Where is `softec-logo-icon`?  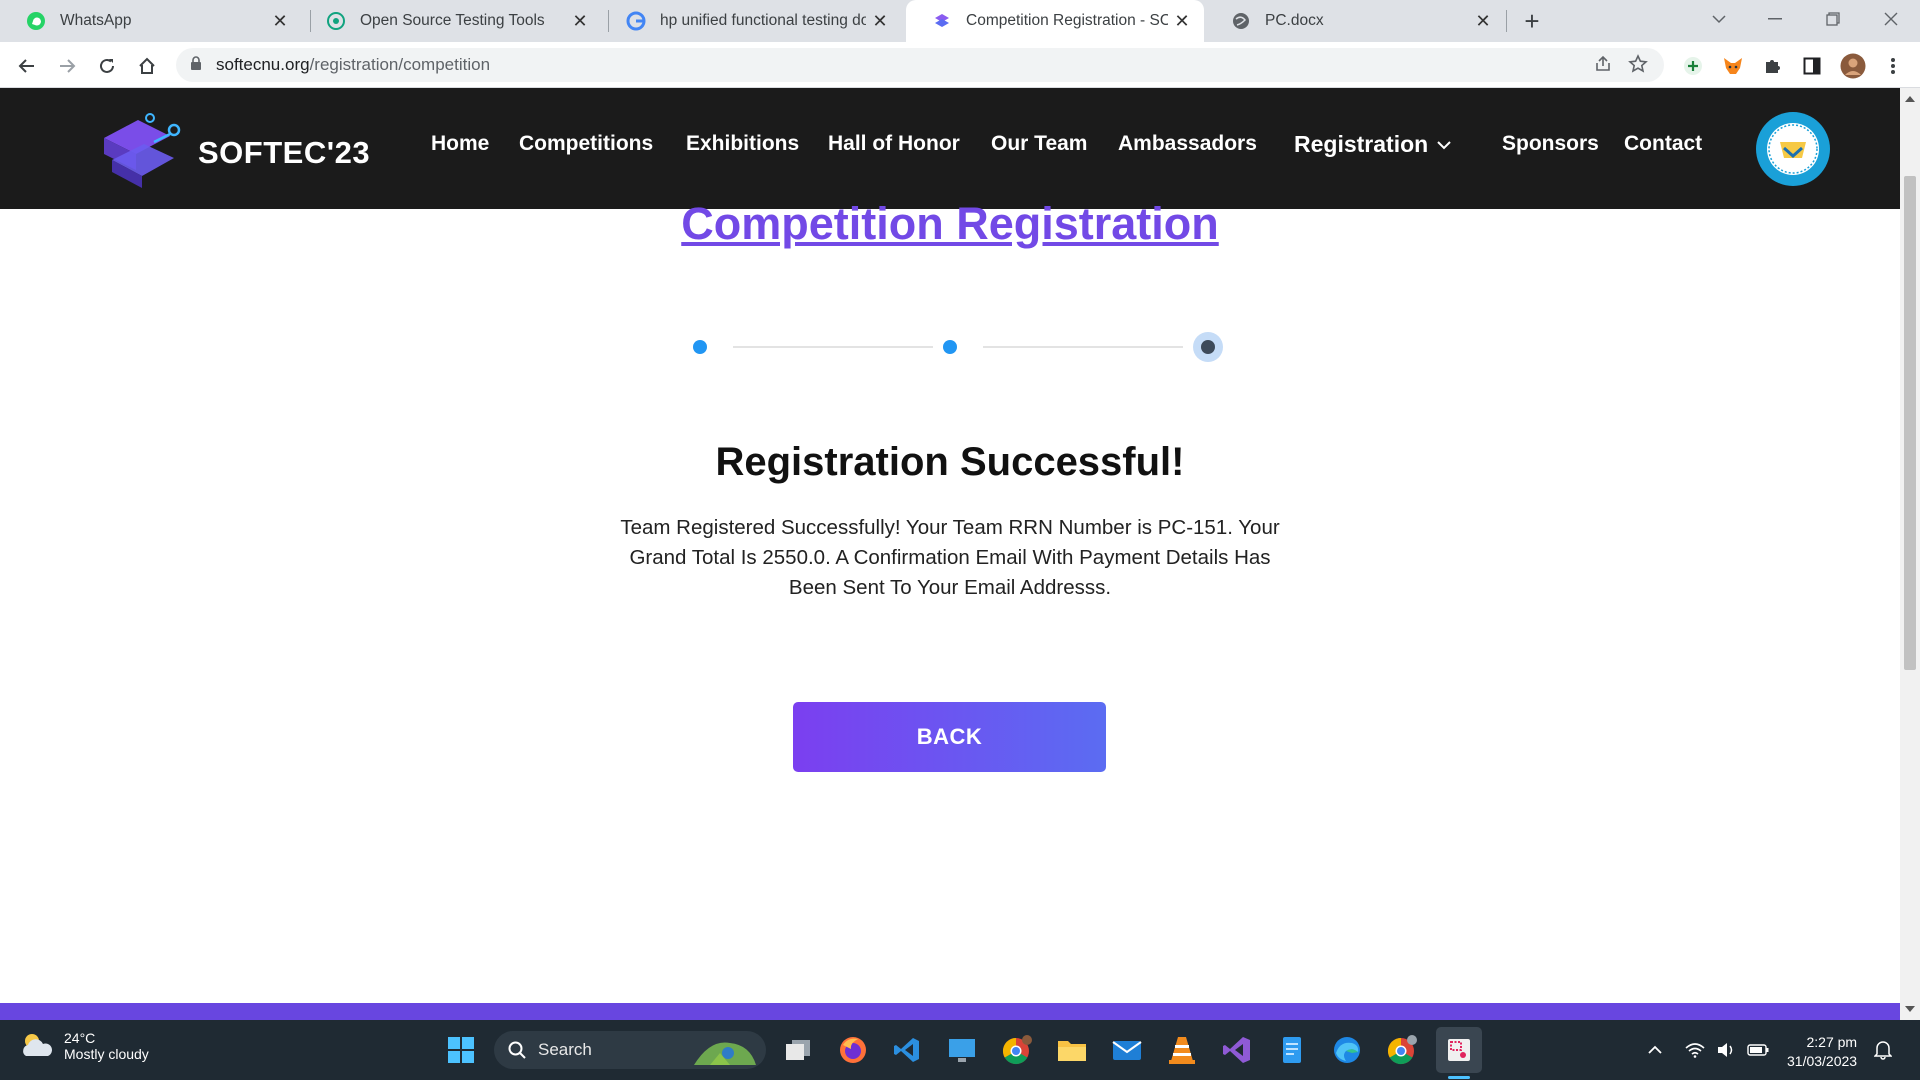
softec-logo-icon is located at coordinates (142, 150).